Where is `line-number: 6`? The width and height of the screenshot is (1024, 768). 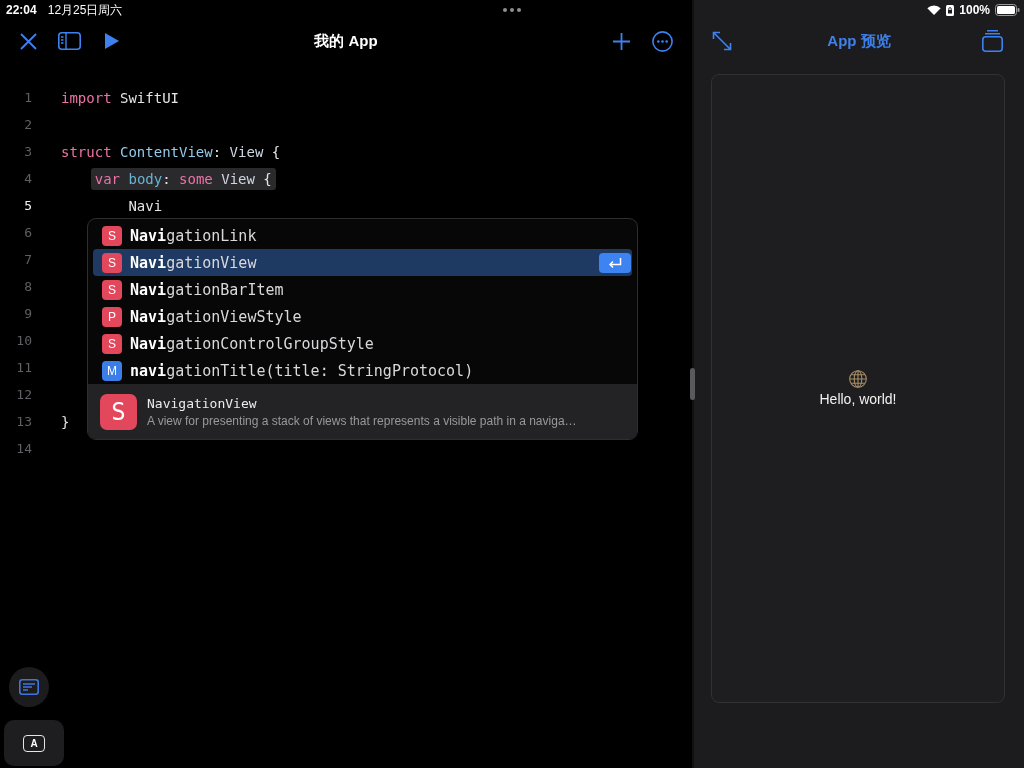 line-number: 6 is located at coordinates (27, 232).